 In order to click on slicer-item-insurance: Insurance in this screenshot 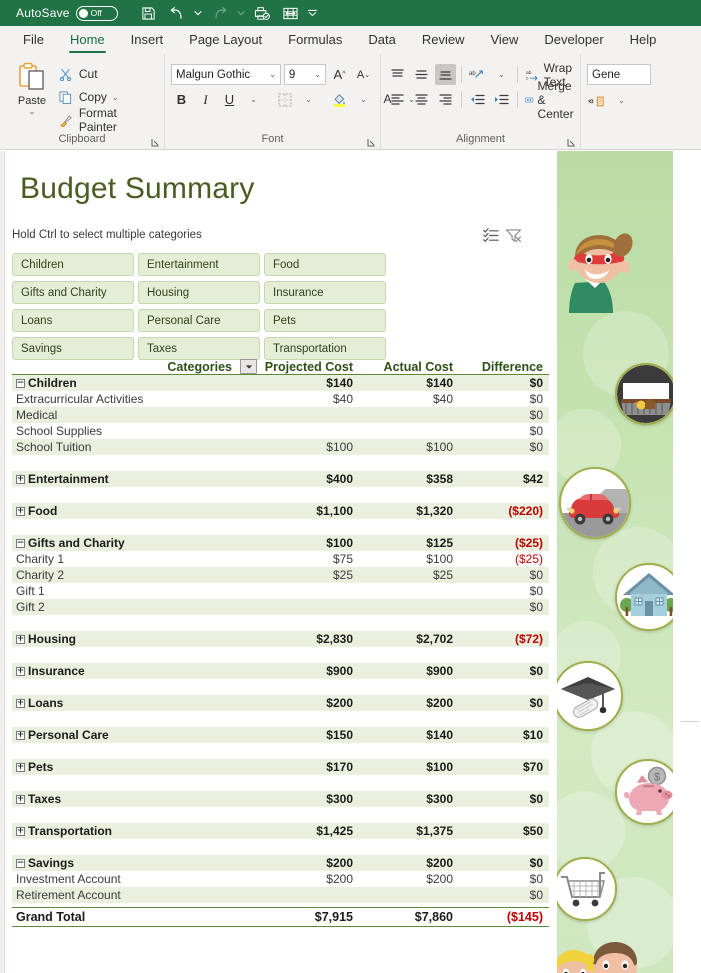, I will do `click(325, 292)`.